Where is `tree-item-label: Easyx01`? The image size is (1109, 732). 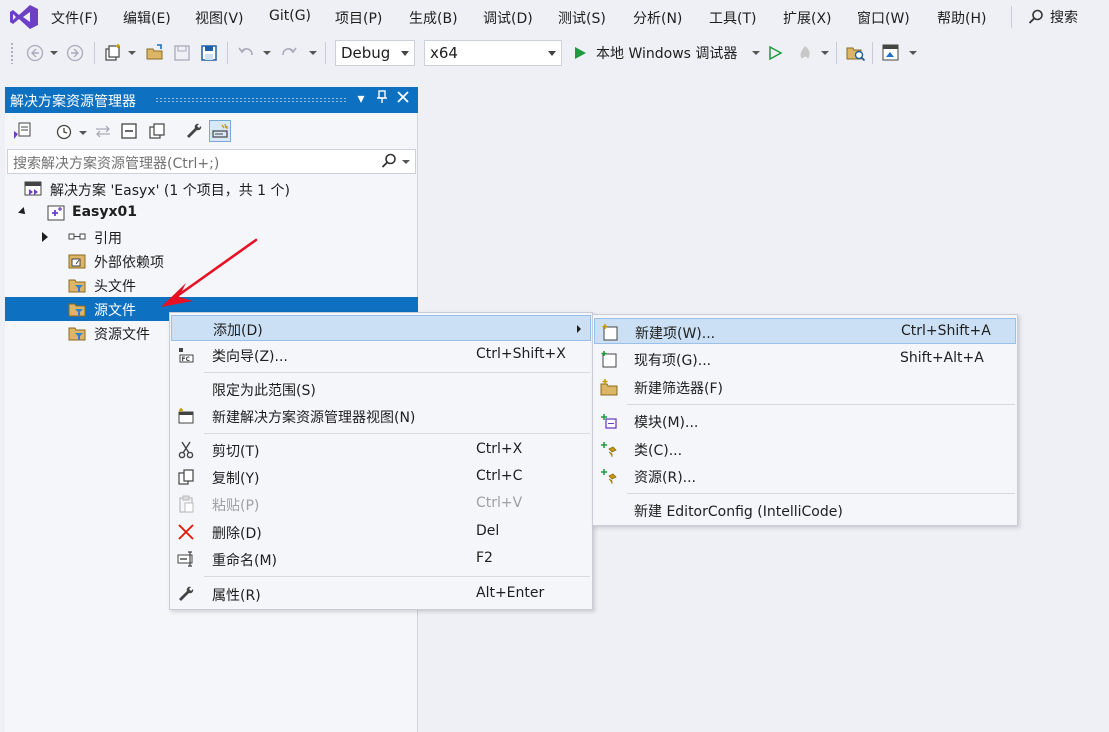
tree-item-label: Easyx01 is located at coordinates (104, 212).